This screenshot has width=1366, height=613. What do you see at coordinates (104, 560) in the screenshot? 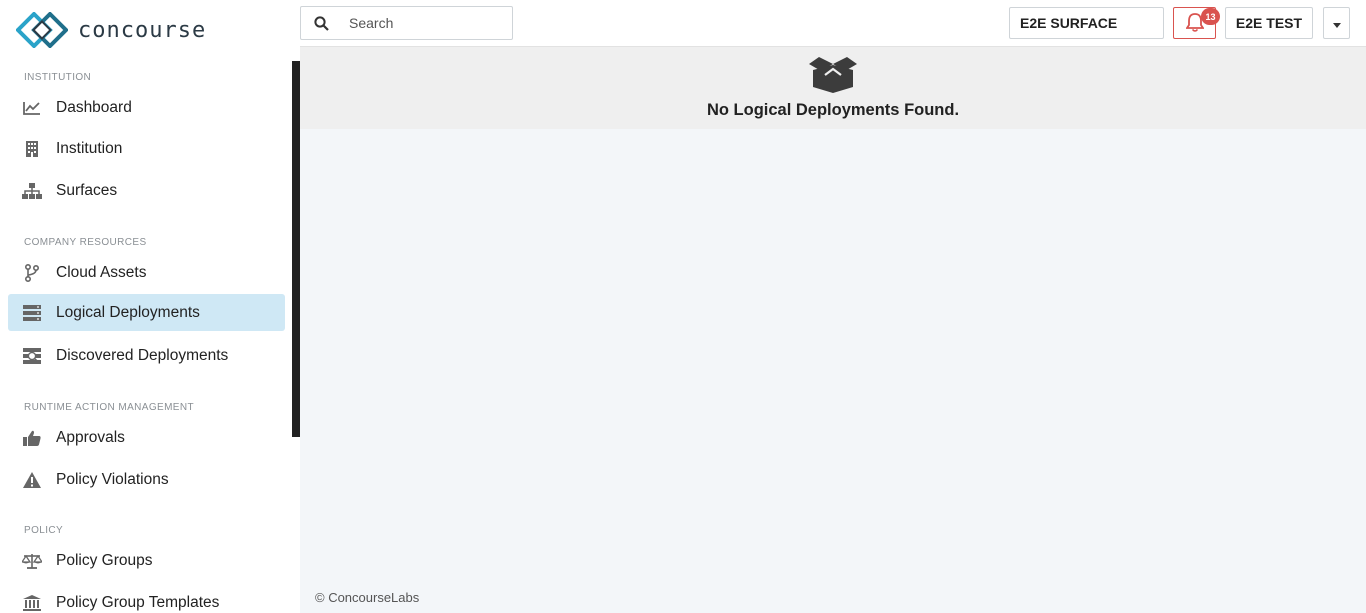
I see `sidebar-item-label: Policy Groups` at bounding box center [104, 560].